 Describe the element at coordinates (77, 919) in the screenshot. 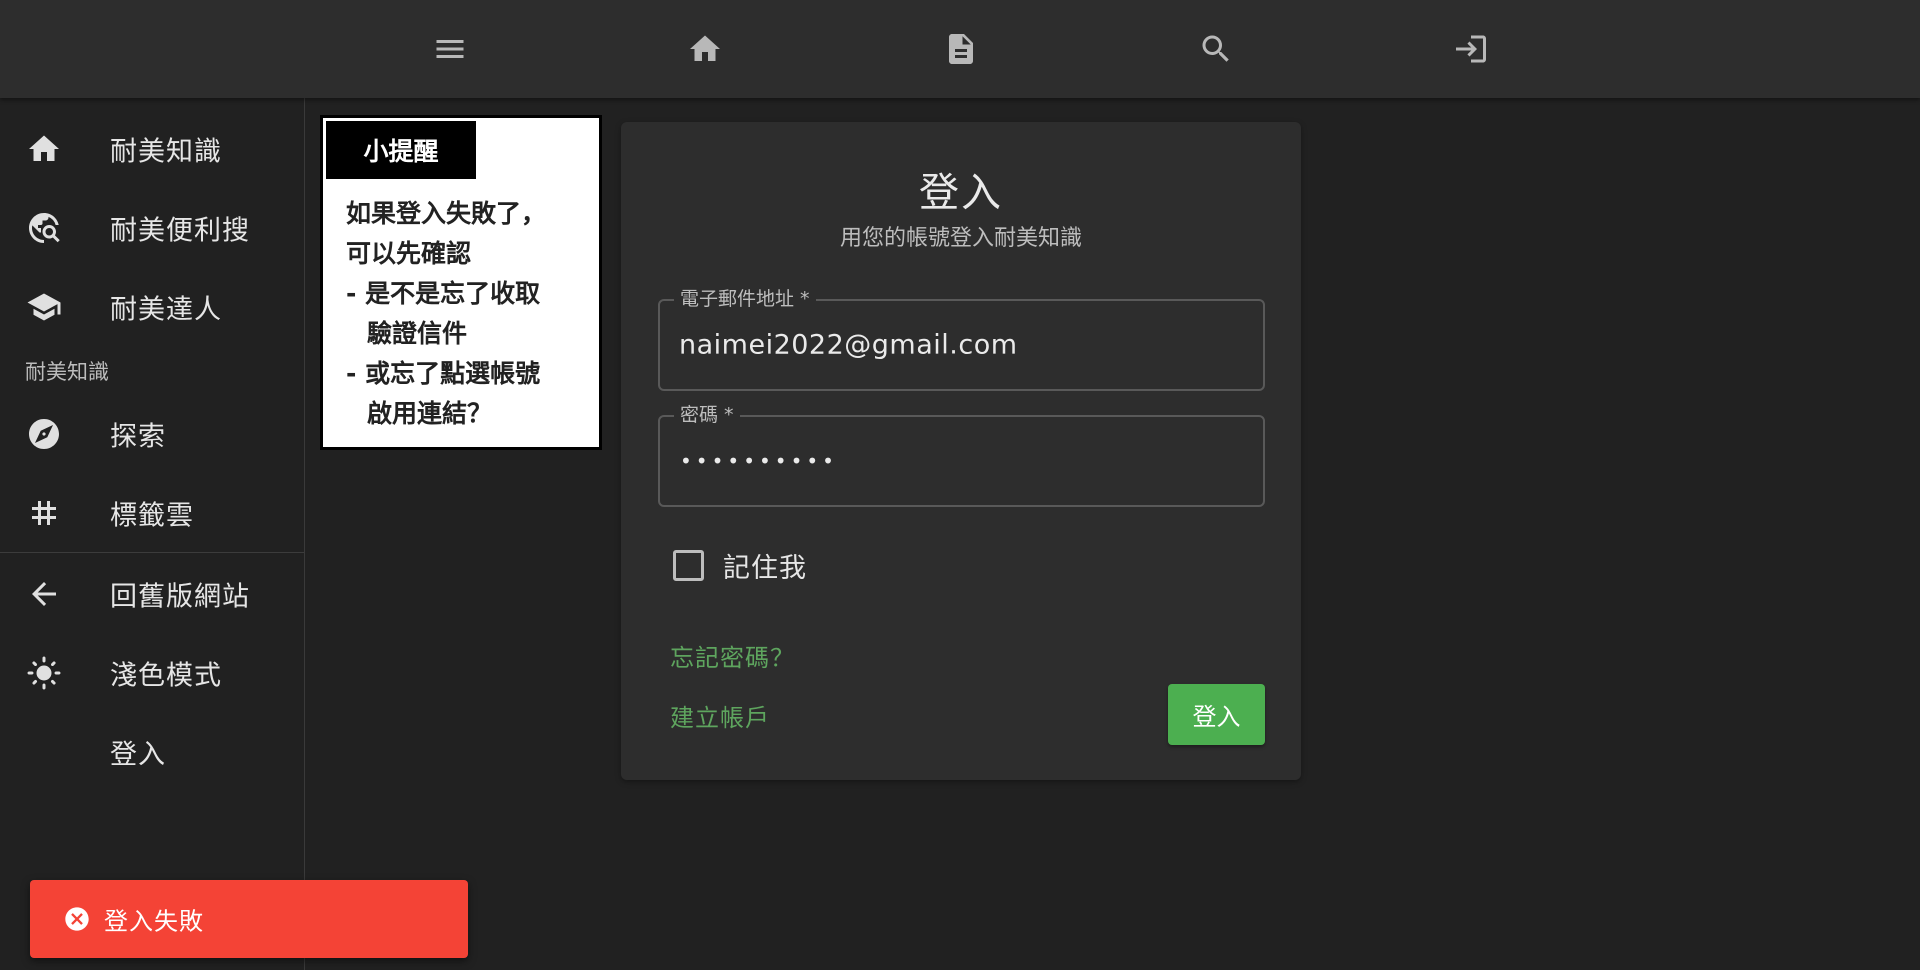

I see `error-circle-icon` at that location.